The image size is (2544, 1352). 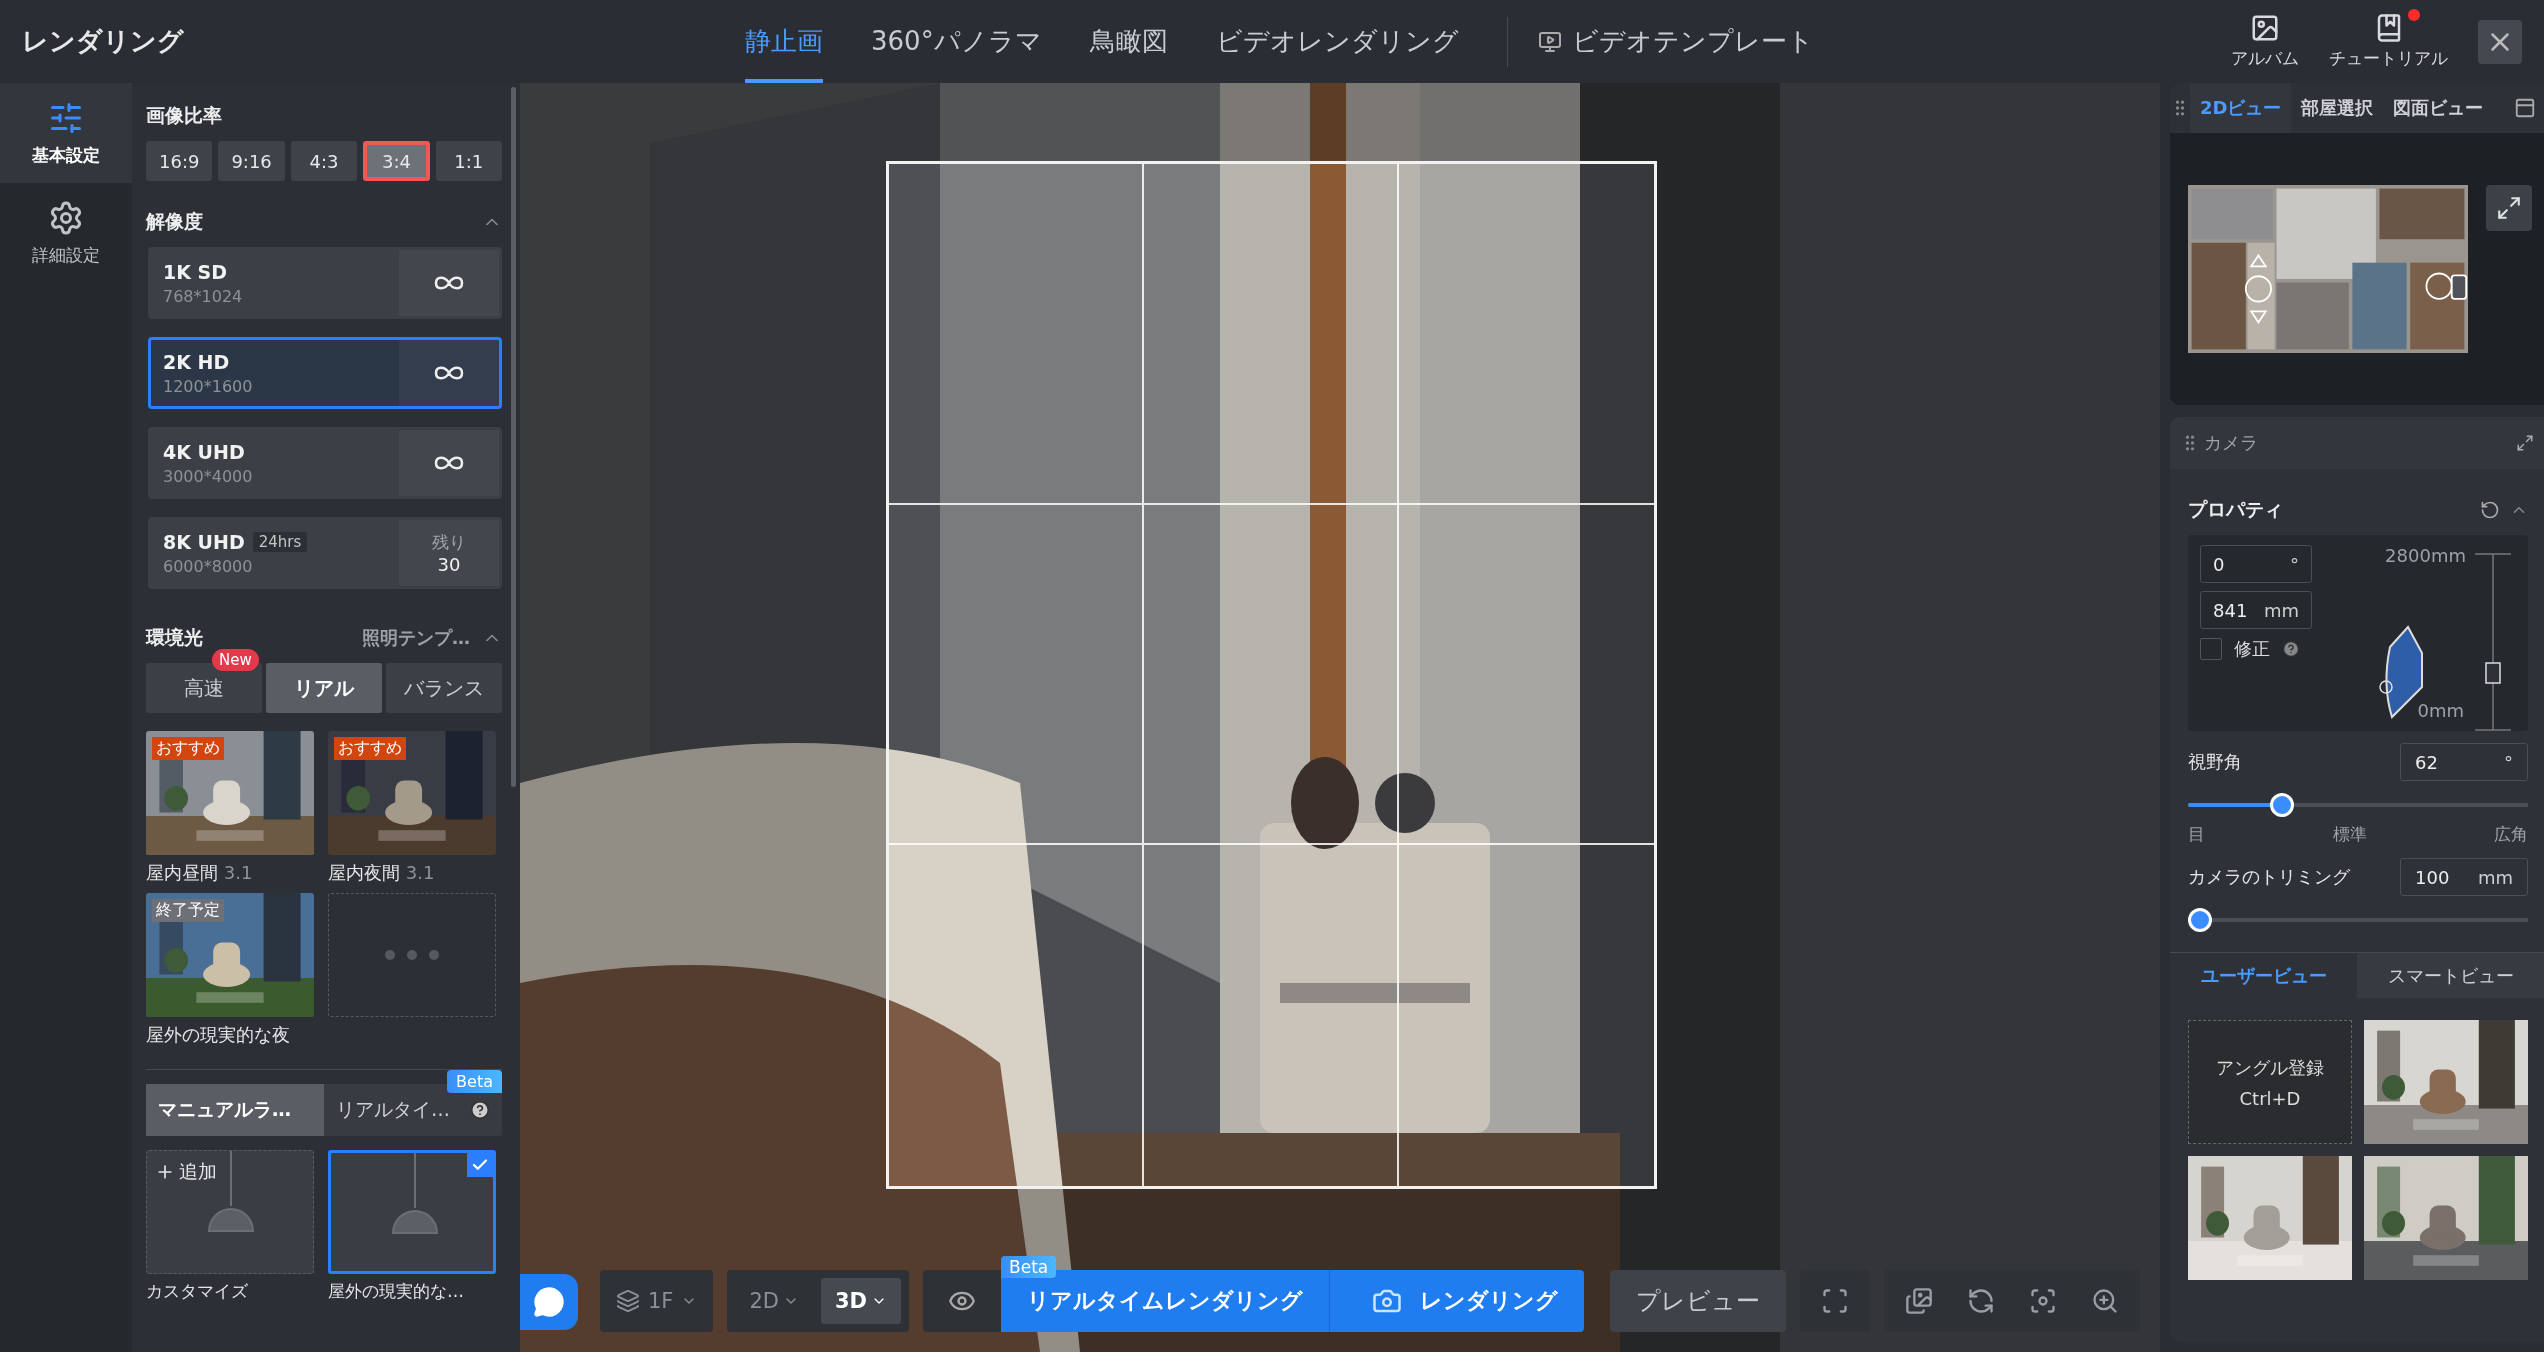 What do you see at coordinates (235, 660) in the screenshot?
I see `new-badge: New` at bounding box center [235, 660].